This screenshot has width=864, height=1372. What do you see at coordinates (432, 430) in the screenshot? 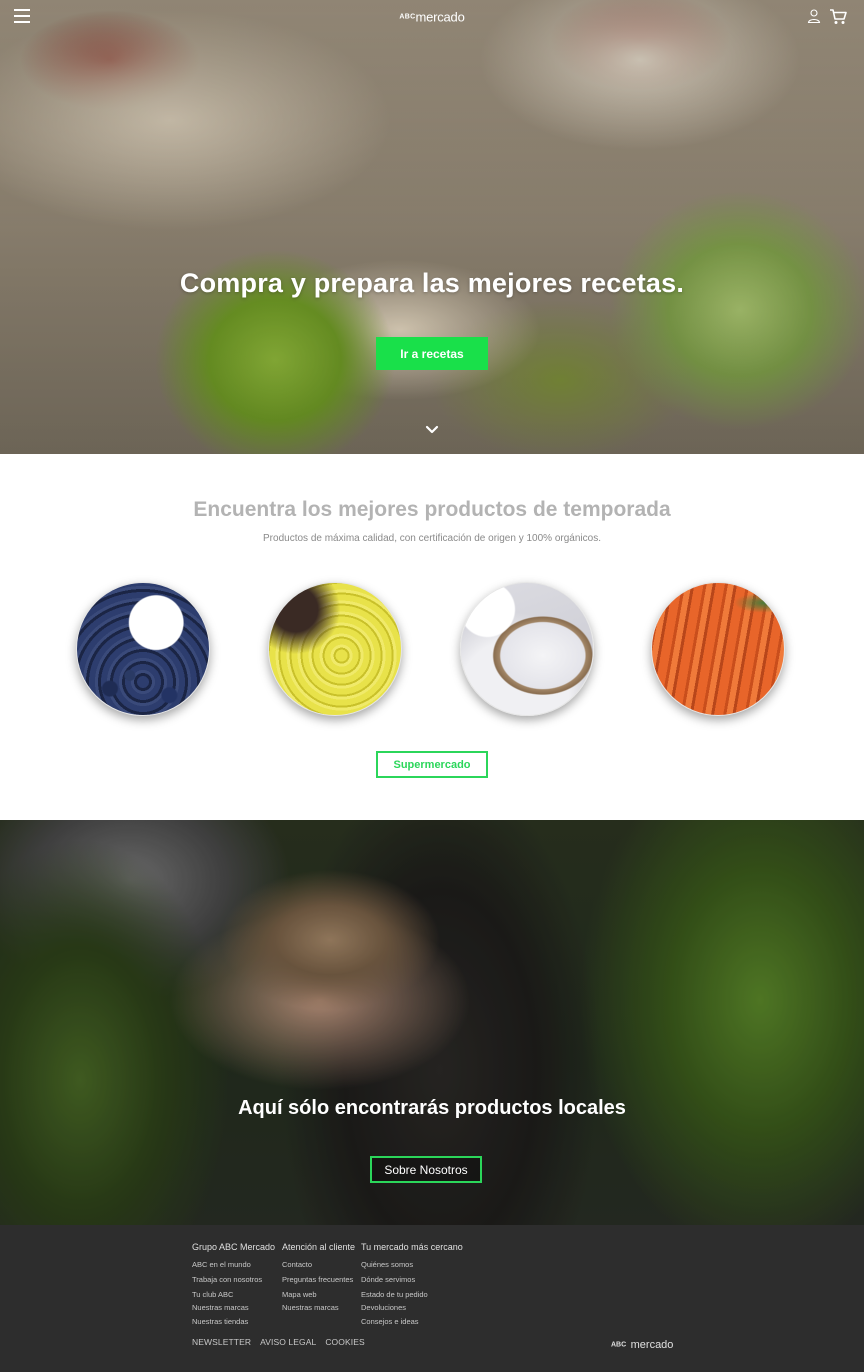
I see `chevron-down-icon` at bounding box center [432, 430].